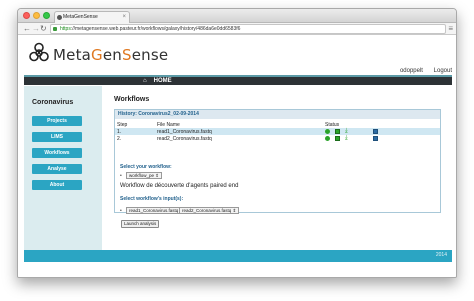  Describe the element at coordinates (80, 17) in the screenshot. I see `tab-title: MetaGenSense` at that location.